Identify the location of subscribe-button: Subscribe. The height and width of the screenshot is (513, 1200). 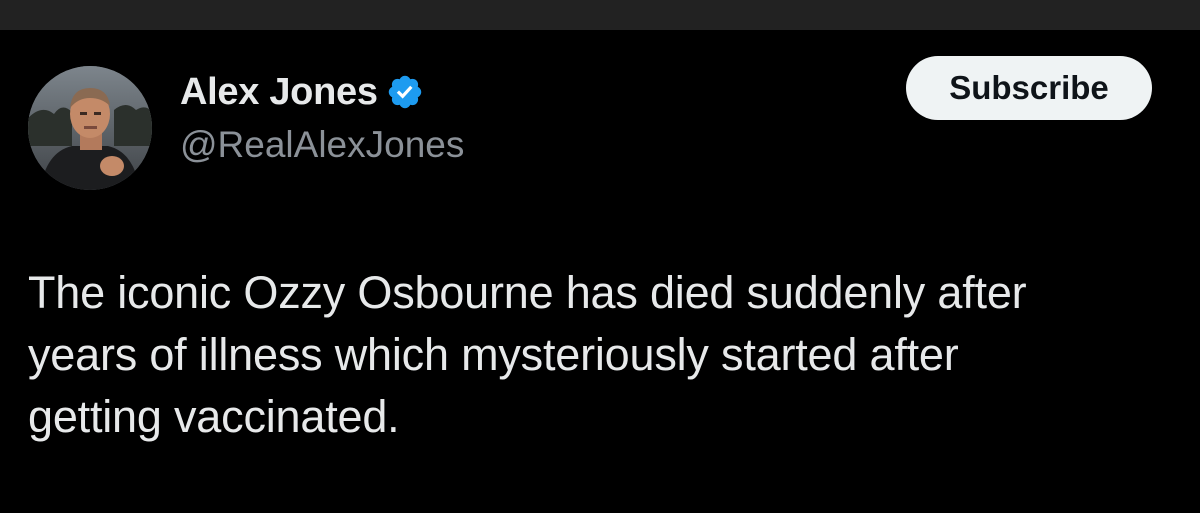
(1029, 88).